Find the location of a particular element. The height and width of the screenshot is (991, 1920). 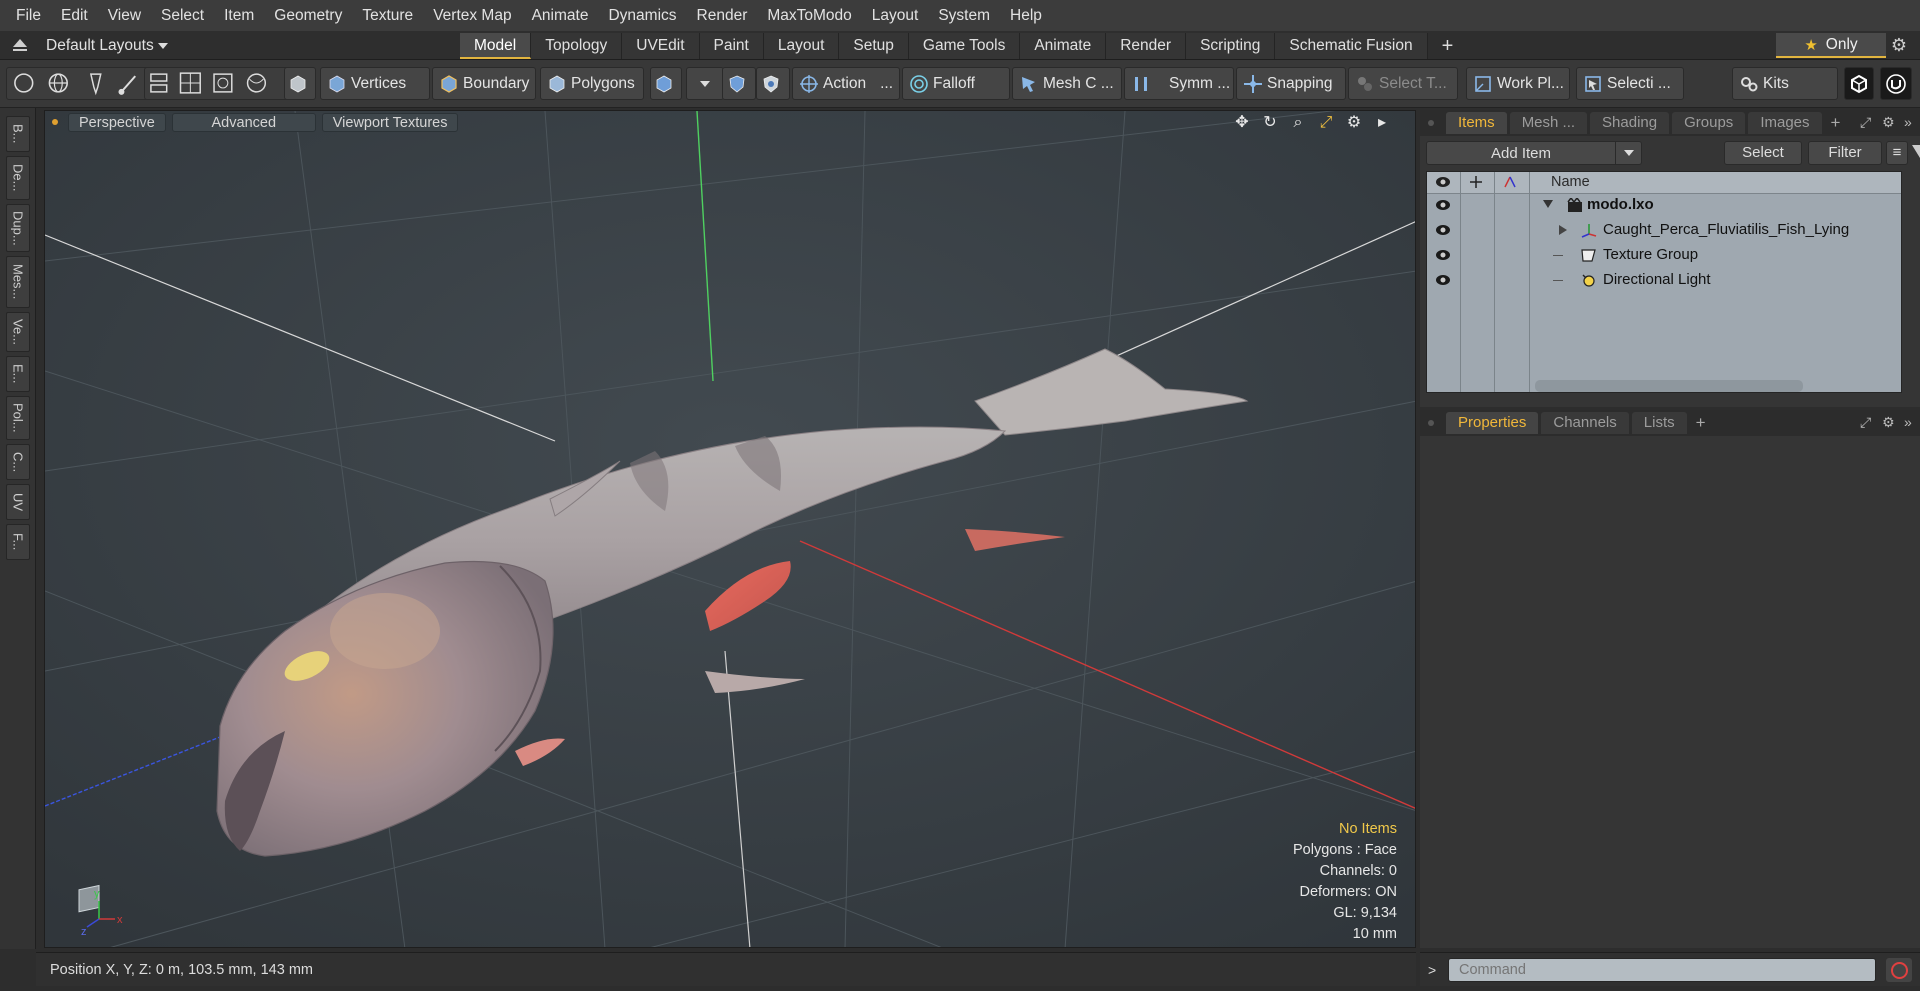

tree-row-light: Directional Light is located at coordinates (1664, 280).